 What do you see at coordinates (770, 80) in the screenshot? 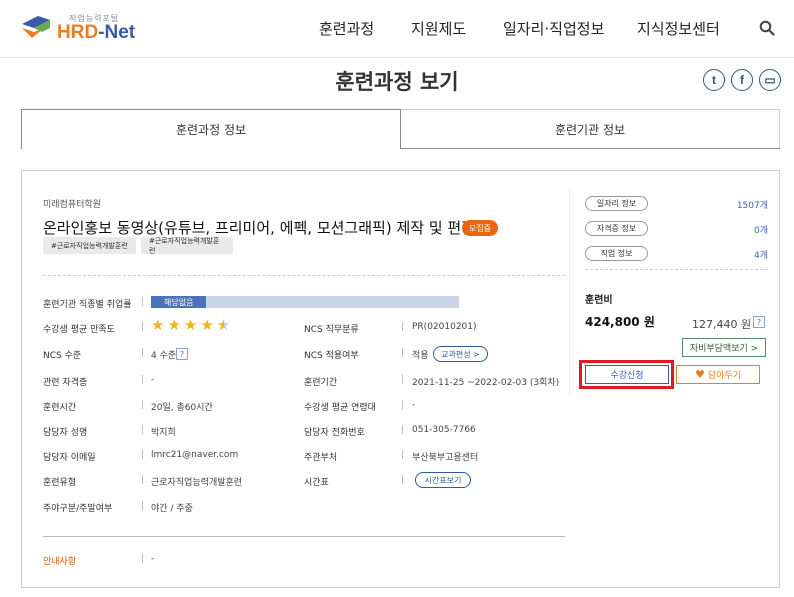
I see `band-share-icon: ▭` at bounding box center [770, 80].